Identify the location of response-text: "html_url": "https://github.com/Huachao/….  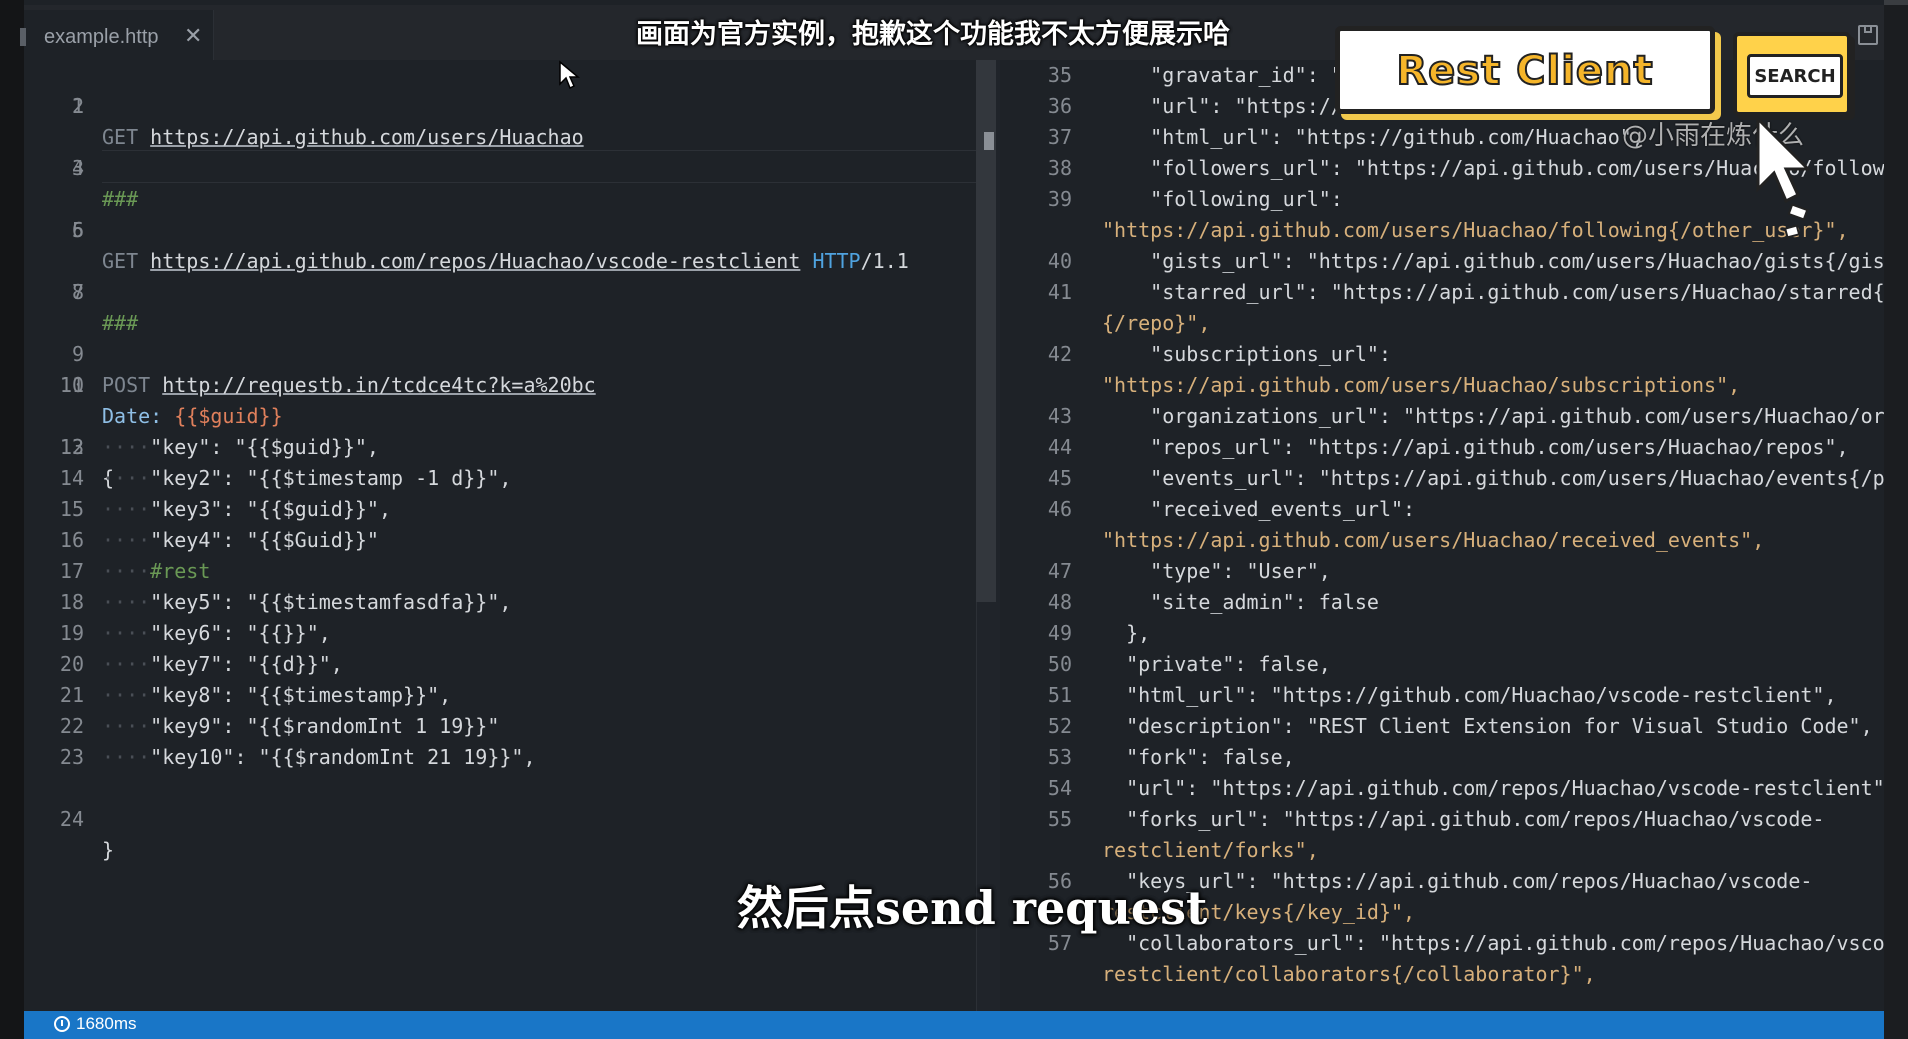
(1469, 695).